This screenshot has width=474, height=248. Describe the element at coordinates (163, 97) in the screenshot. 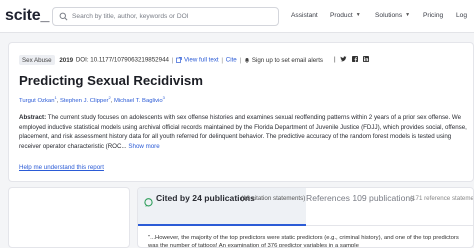

I see `author-affiliation-number: 3` at that location.